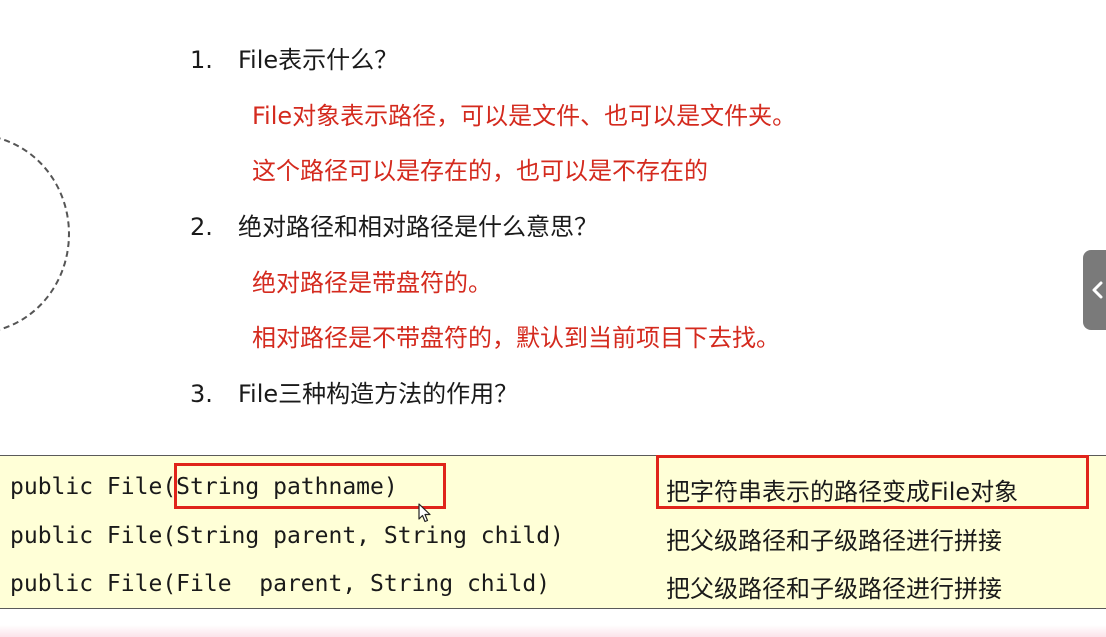 This screenshot has height=637, width=1106. What do you see at coordinates (287, 536) in the screenshot?
I see `constructor-signature: public File(String parent, String child)` at bounding box center [287, 536].